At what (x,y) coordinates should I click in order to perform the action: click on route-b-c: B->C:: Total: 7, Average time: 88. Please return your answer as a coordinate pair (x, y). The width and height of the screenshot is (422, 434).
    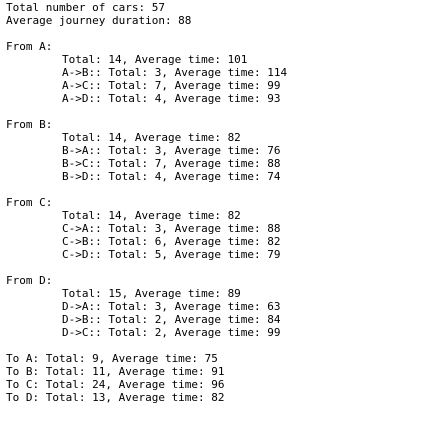
    Looking at the image, I should click on (171, 163).